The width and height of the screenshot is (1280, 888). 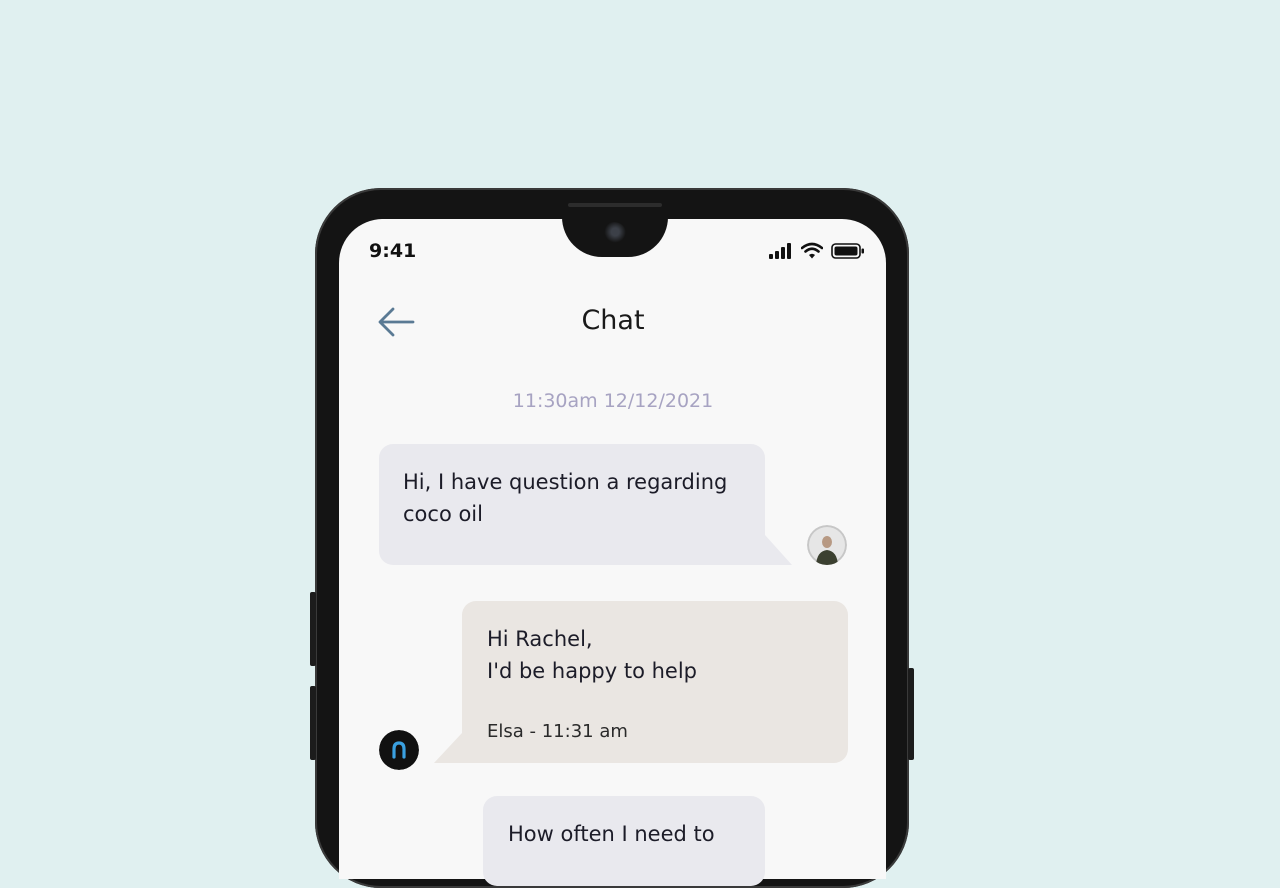 I want to click on front-camera, so click(x=614, y=233).